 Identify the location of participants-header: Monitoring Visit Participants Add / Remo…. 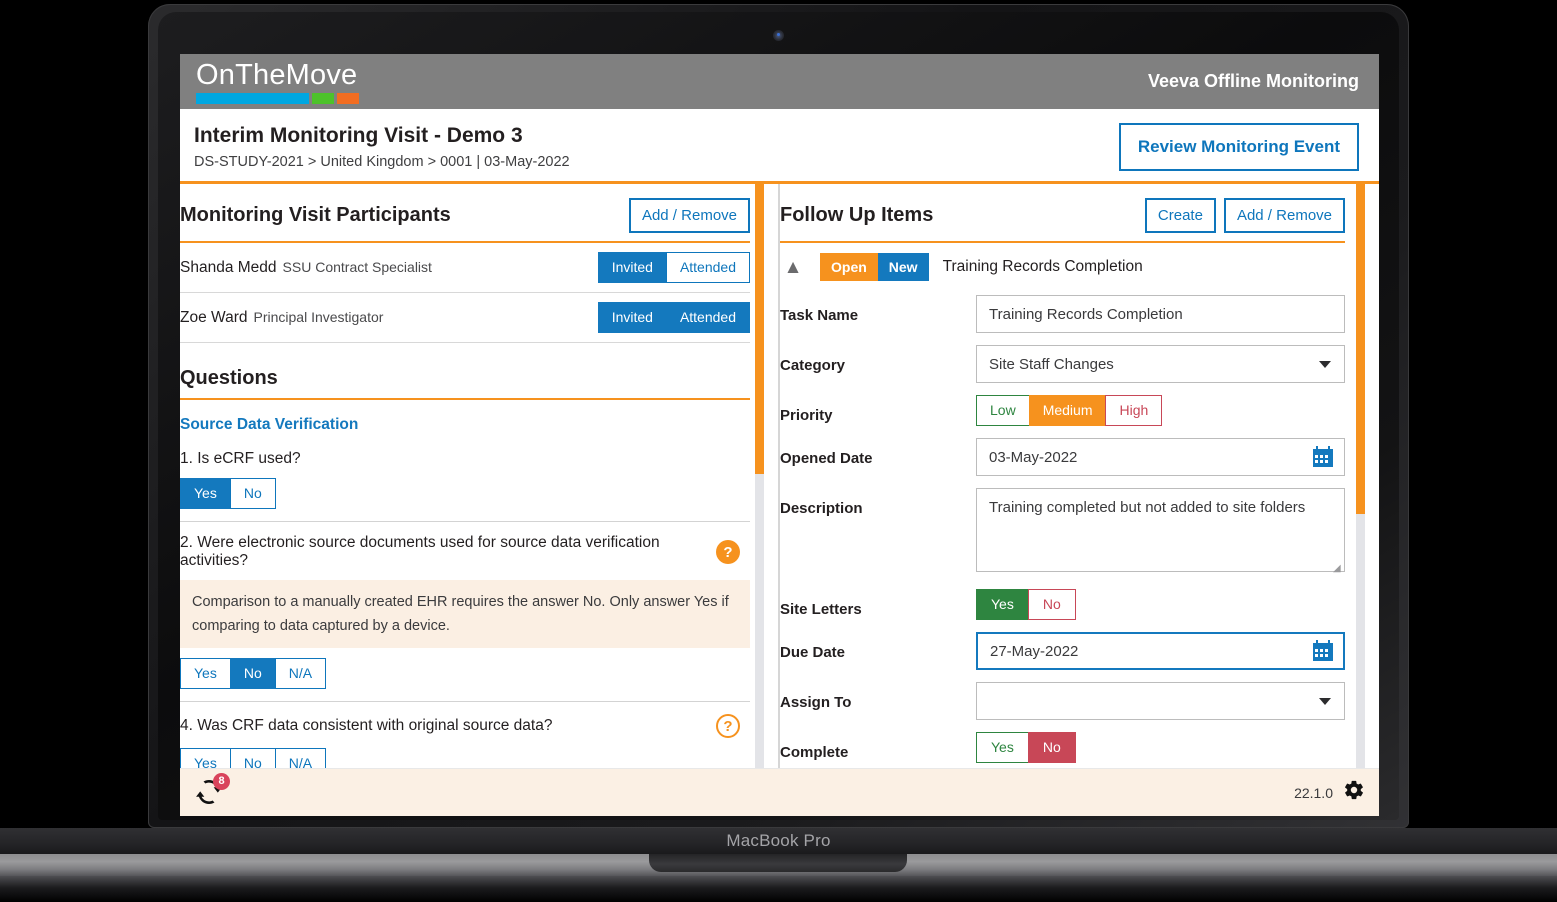
(465, 212).